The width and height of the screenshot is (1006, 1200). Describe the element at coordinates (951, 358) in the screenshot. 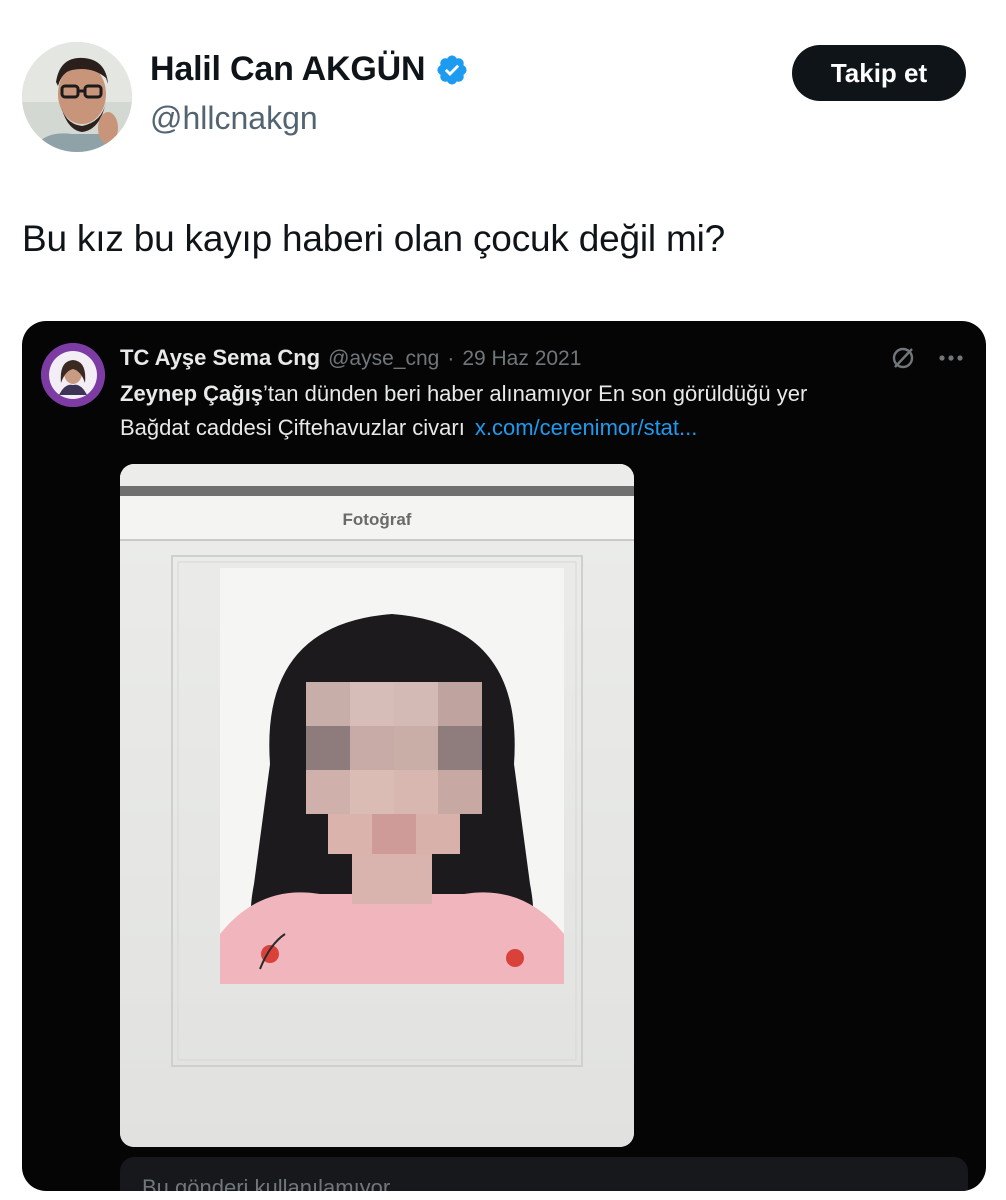

I see `more-options-icon` at that location.